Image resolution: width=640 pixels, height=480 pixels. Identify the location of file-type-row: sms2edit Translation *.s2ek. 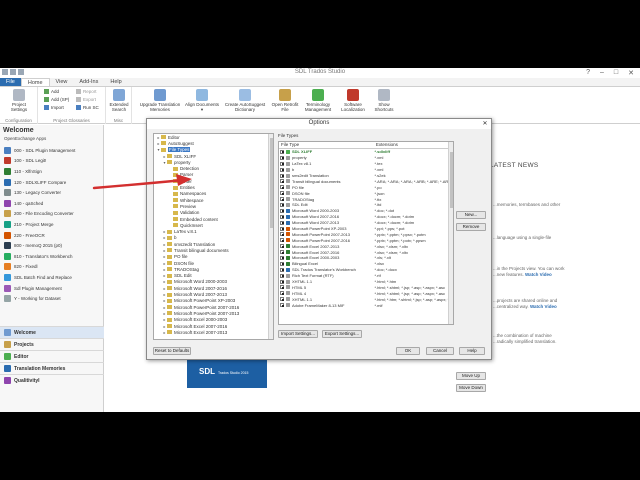
(366, 176).